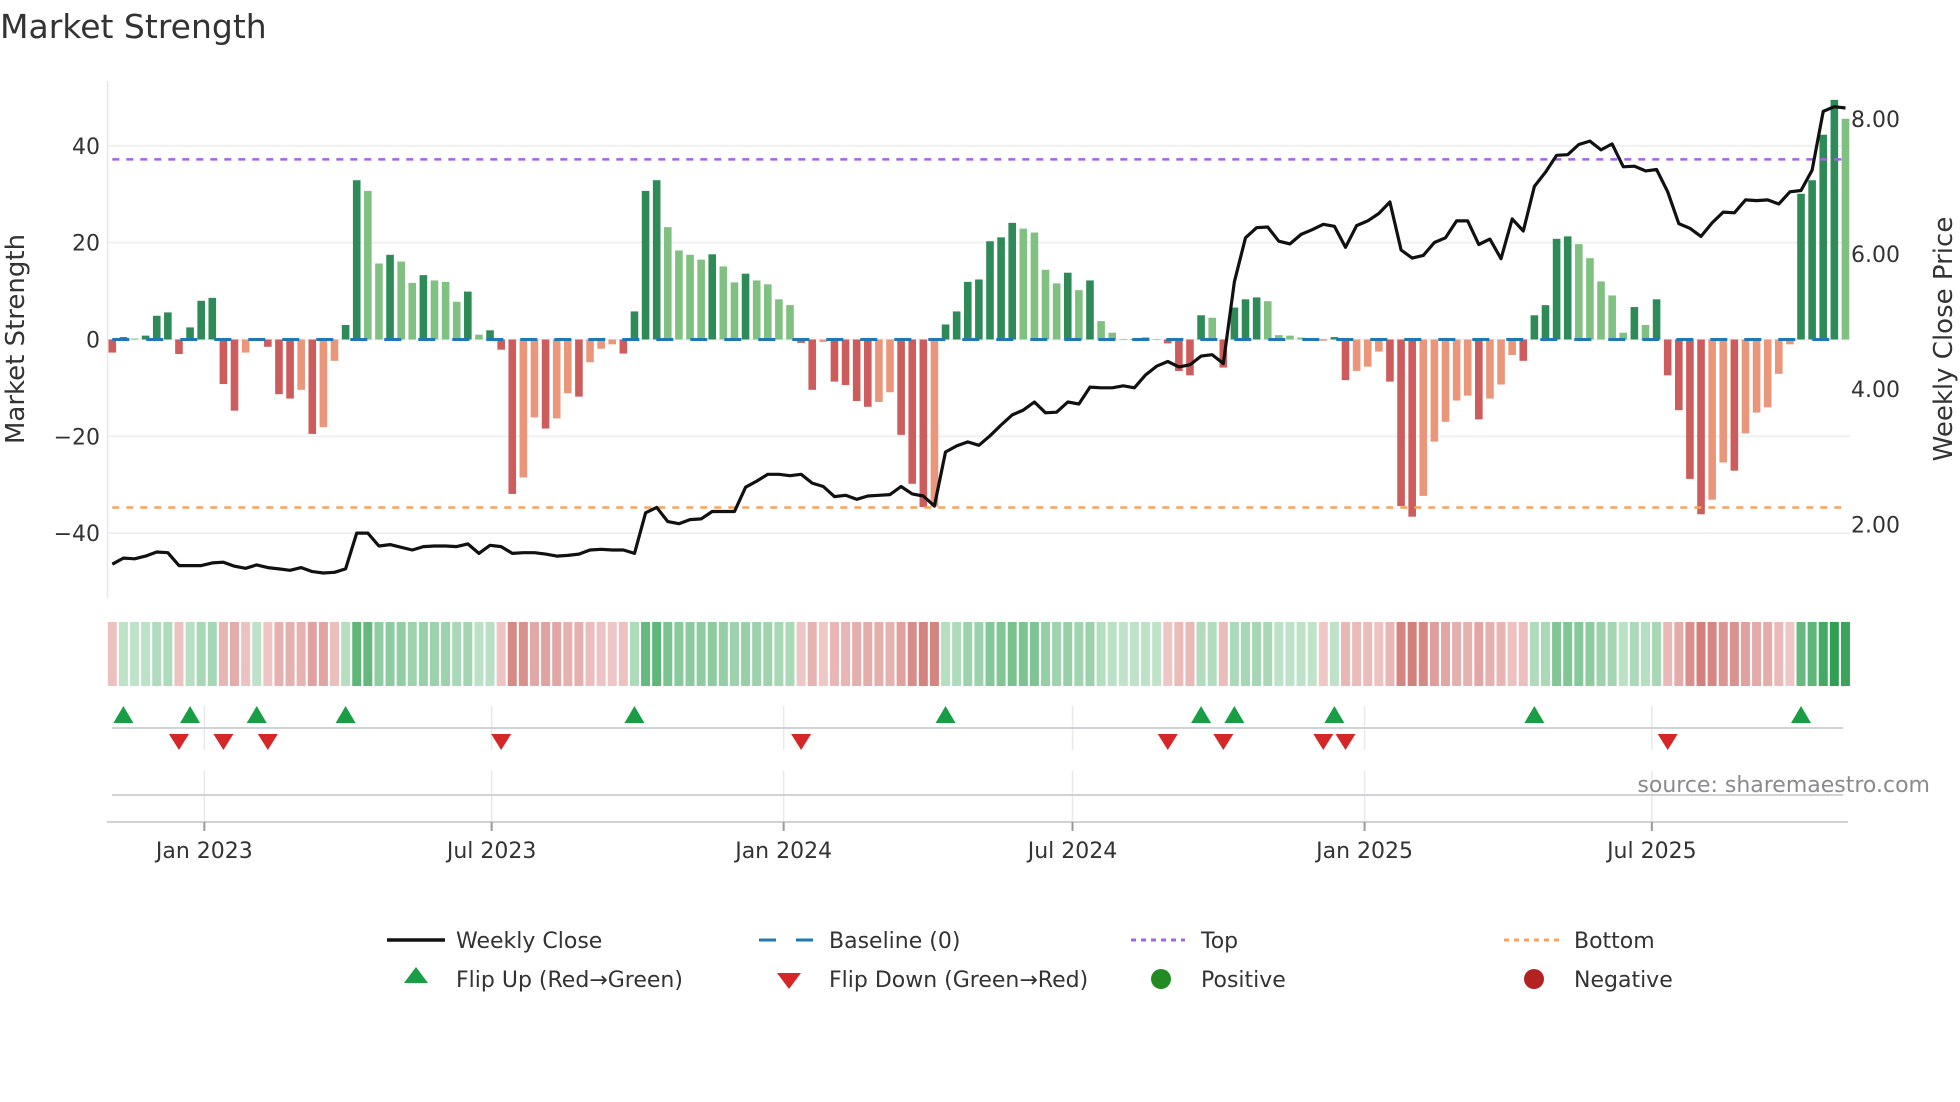  Describe the element at coordinates (1534, 979) in the screenshot. I see `negative-circle-icon` at that location.